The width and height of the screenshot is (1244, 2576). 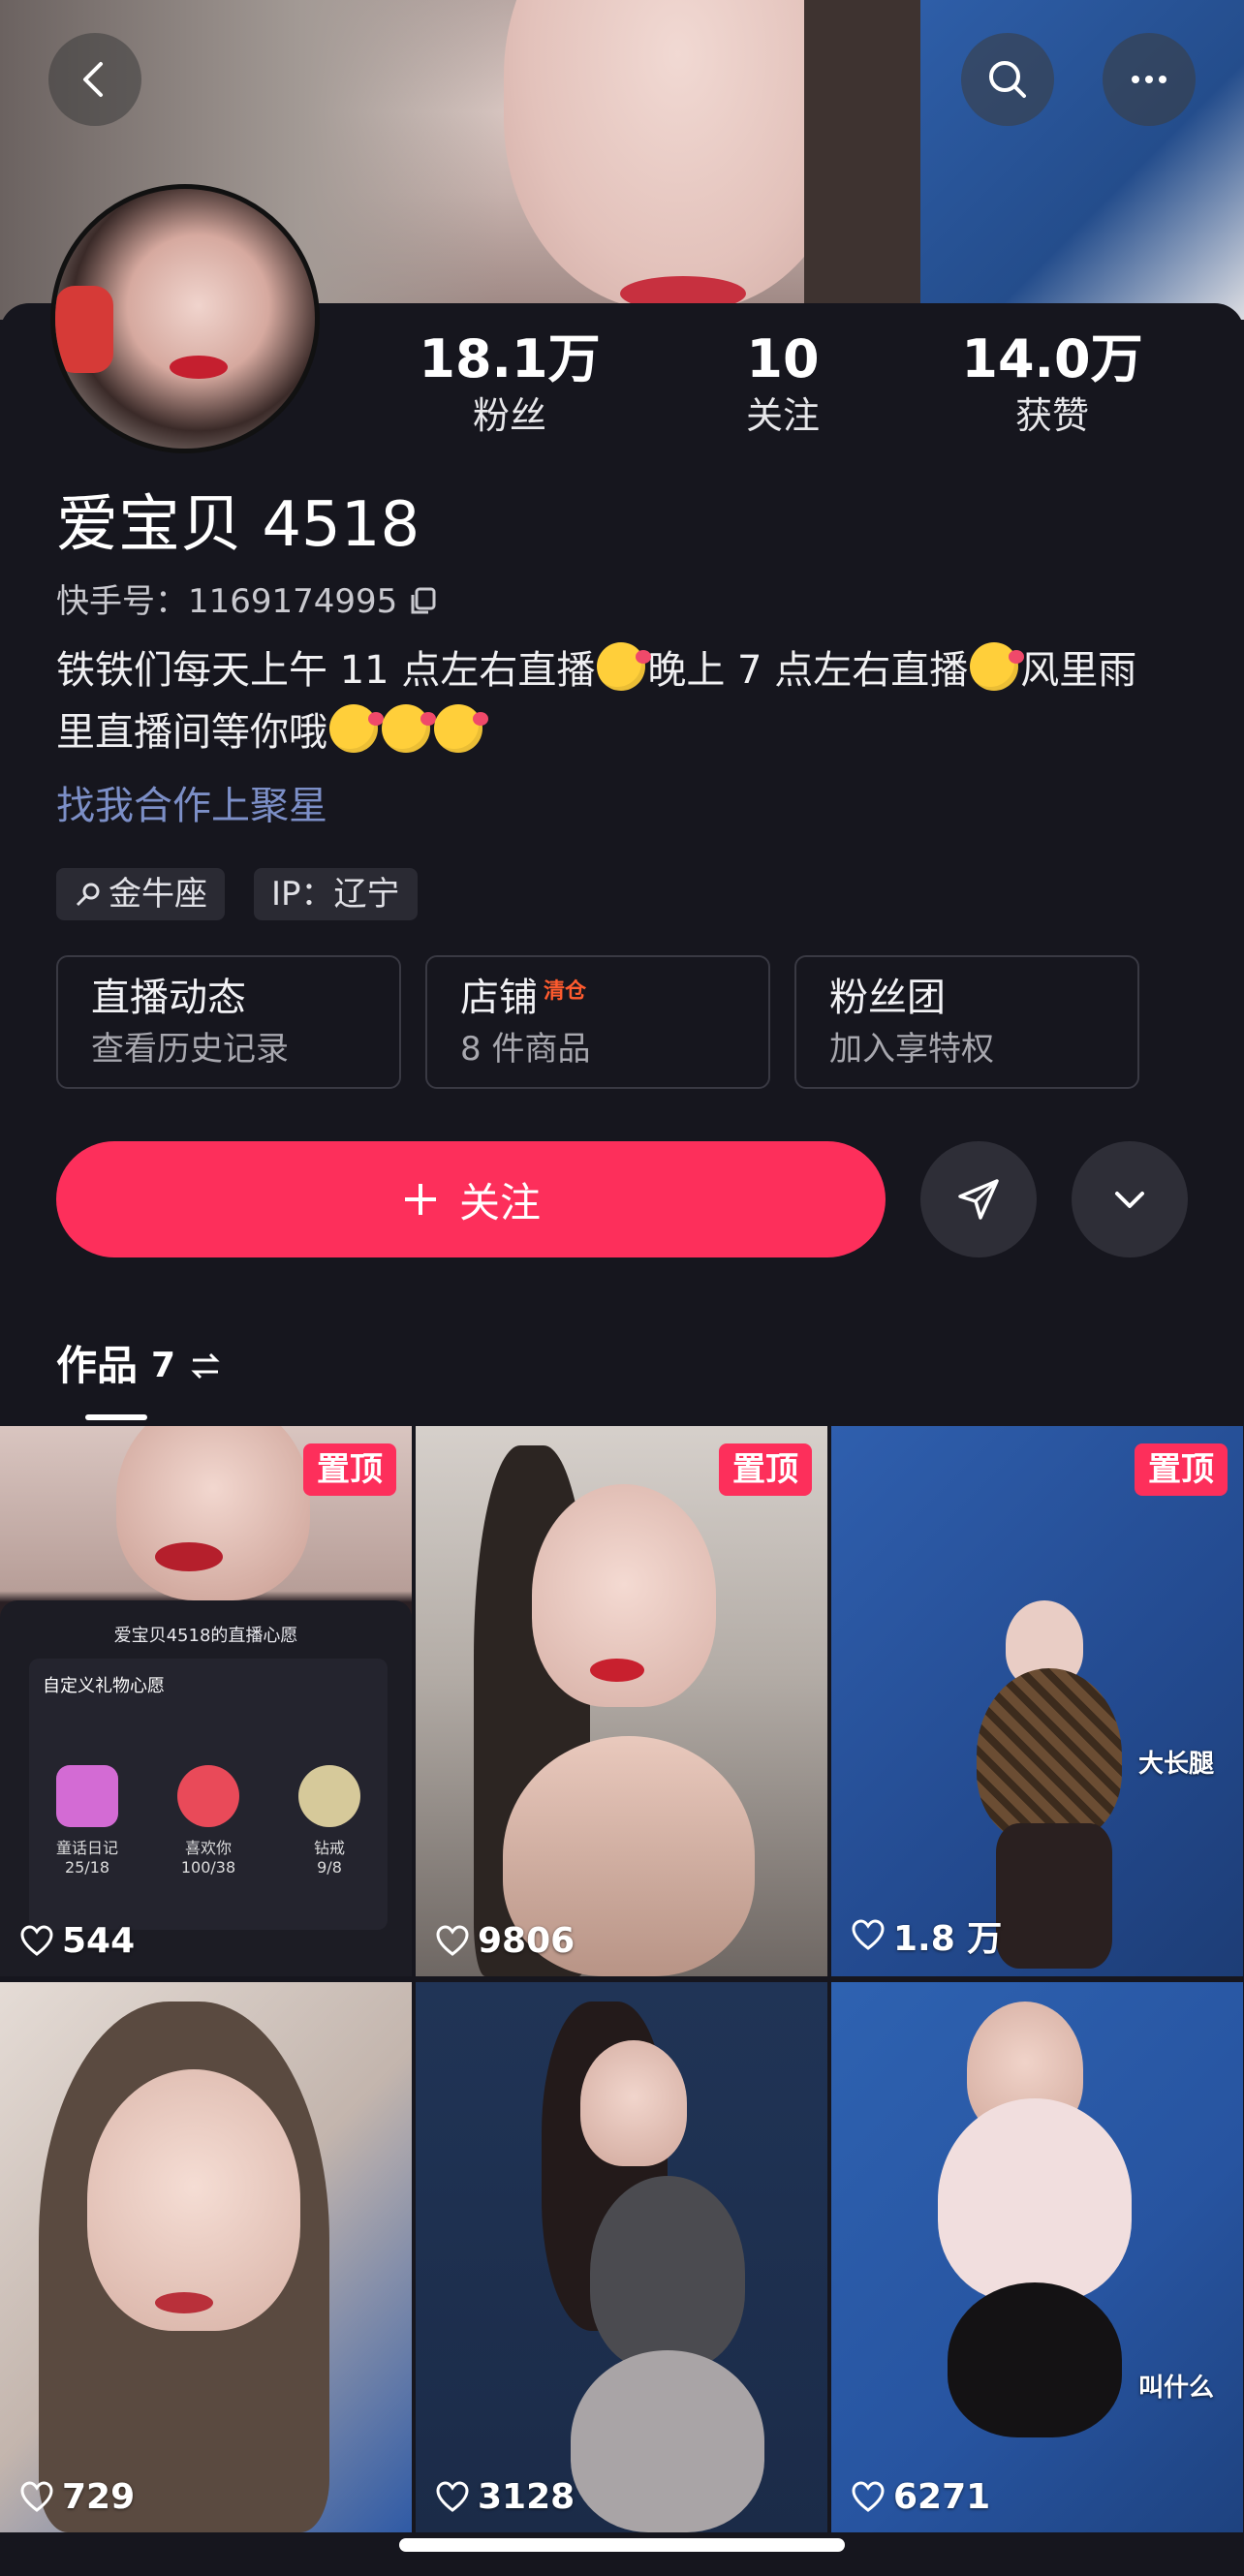 What do you see at coordinates (1175, 2388) in the screenshot?
I see `video-caption: 叫什么` at bounding box center [1175, 2388].